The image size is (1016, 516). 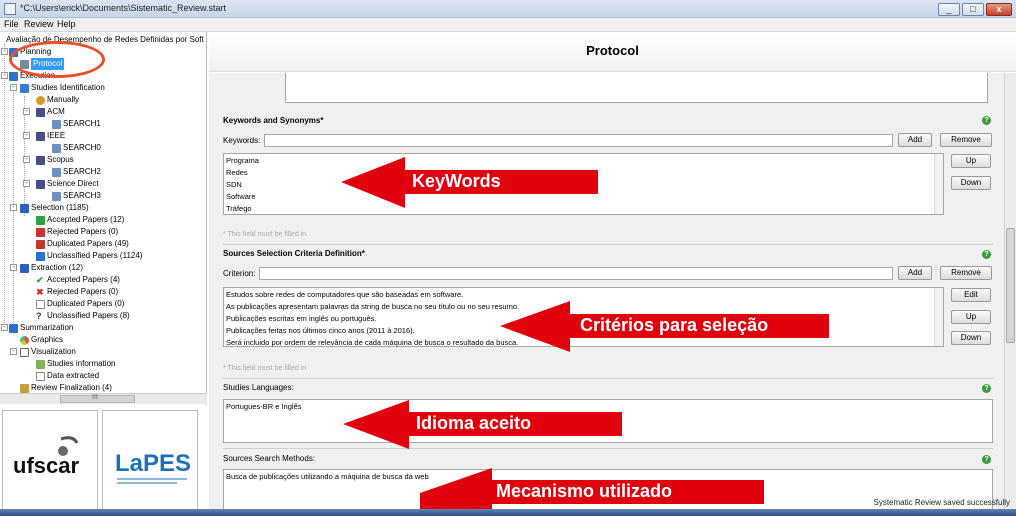 I want to click on annotation-criteria: Critérios para seleção, so click(x=674, y=325).